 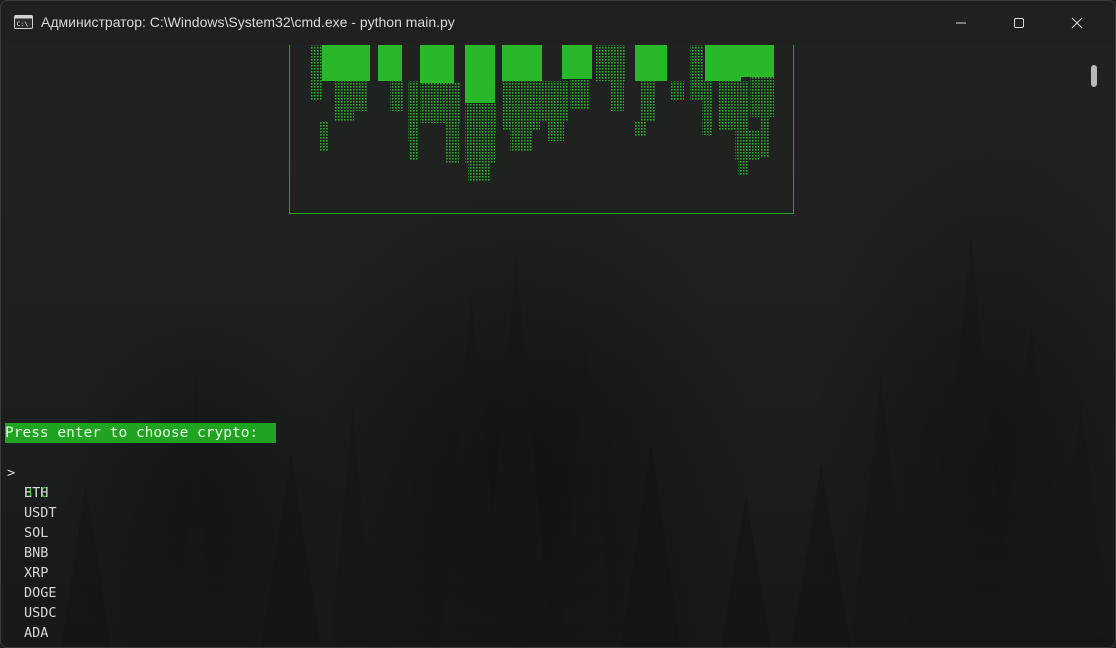 What do you see at coordinates (33, 482) in the screenshot?
I see `menu-item-eth: ETH` at bounding box center [33, 482].